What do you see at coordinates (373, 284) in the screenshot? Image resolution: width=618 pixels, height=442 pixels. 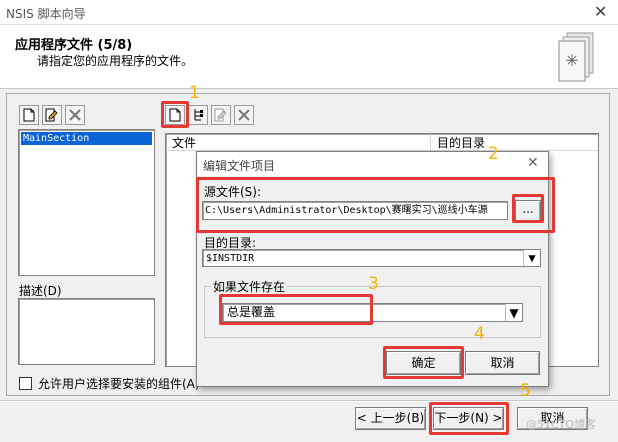 I see `annotation-3: 3` at bounding box center [373, 284].